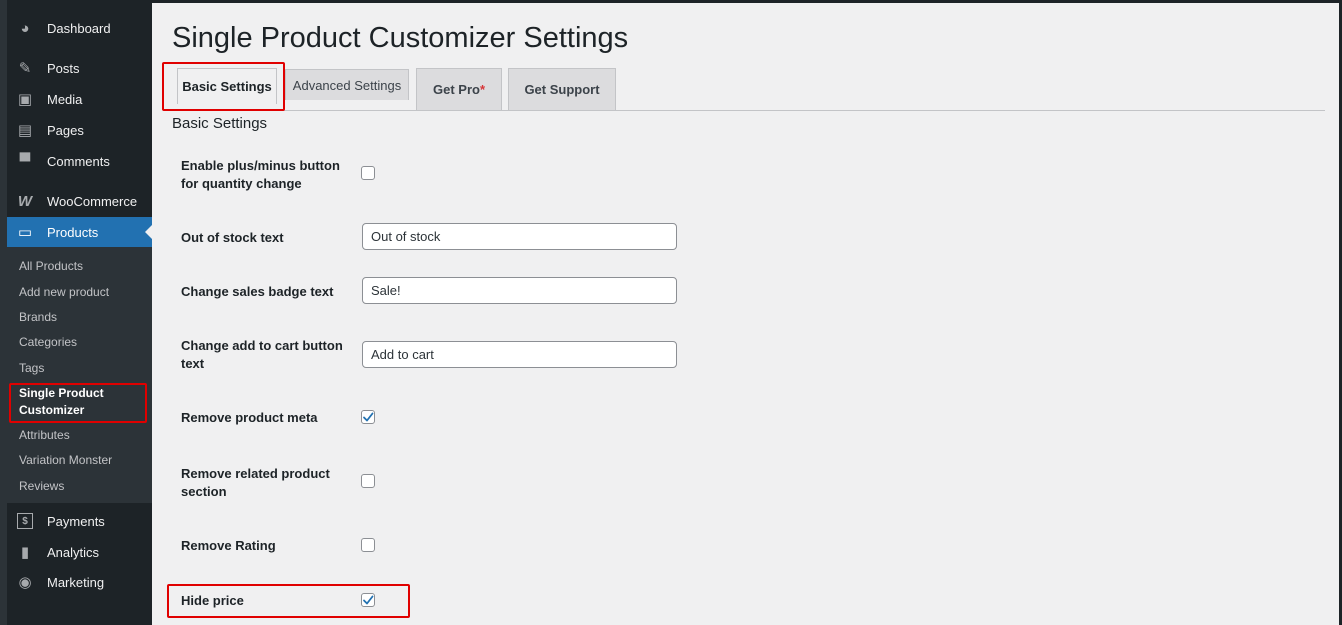 The image size is (1342, 625). Describe the element at coordinates (25, 582) in the screenshot. I see `marketing-icon: ◉` at that location.